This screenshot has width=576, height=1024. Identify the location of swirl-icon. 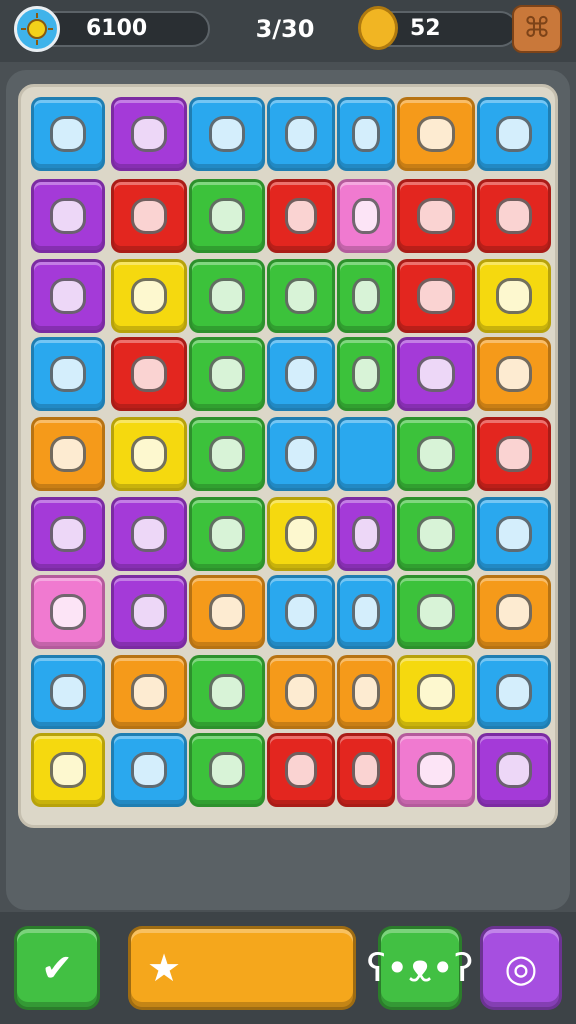
(366, 134).